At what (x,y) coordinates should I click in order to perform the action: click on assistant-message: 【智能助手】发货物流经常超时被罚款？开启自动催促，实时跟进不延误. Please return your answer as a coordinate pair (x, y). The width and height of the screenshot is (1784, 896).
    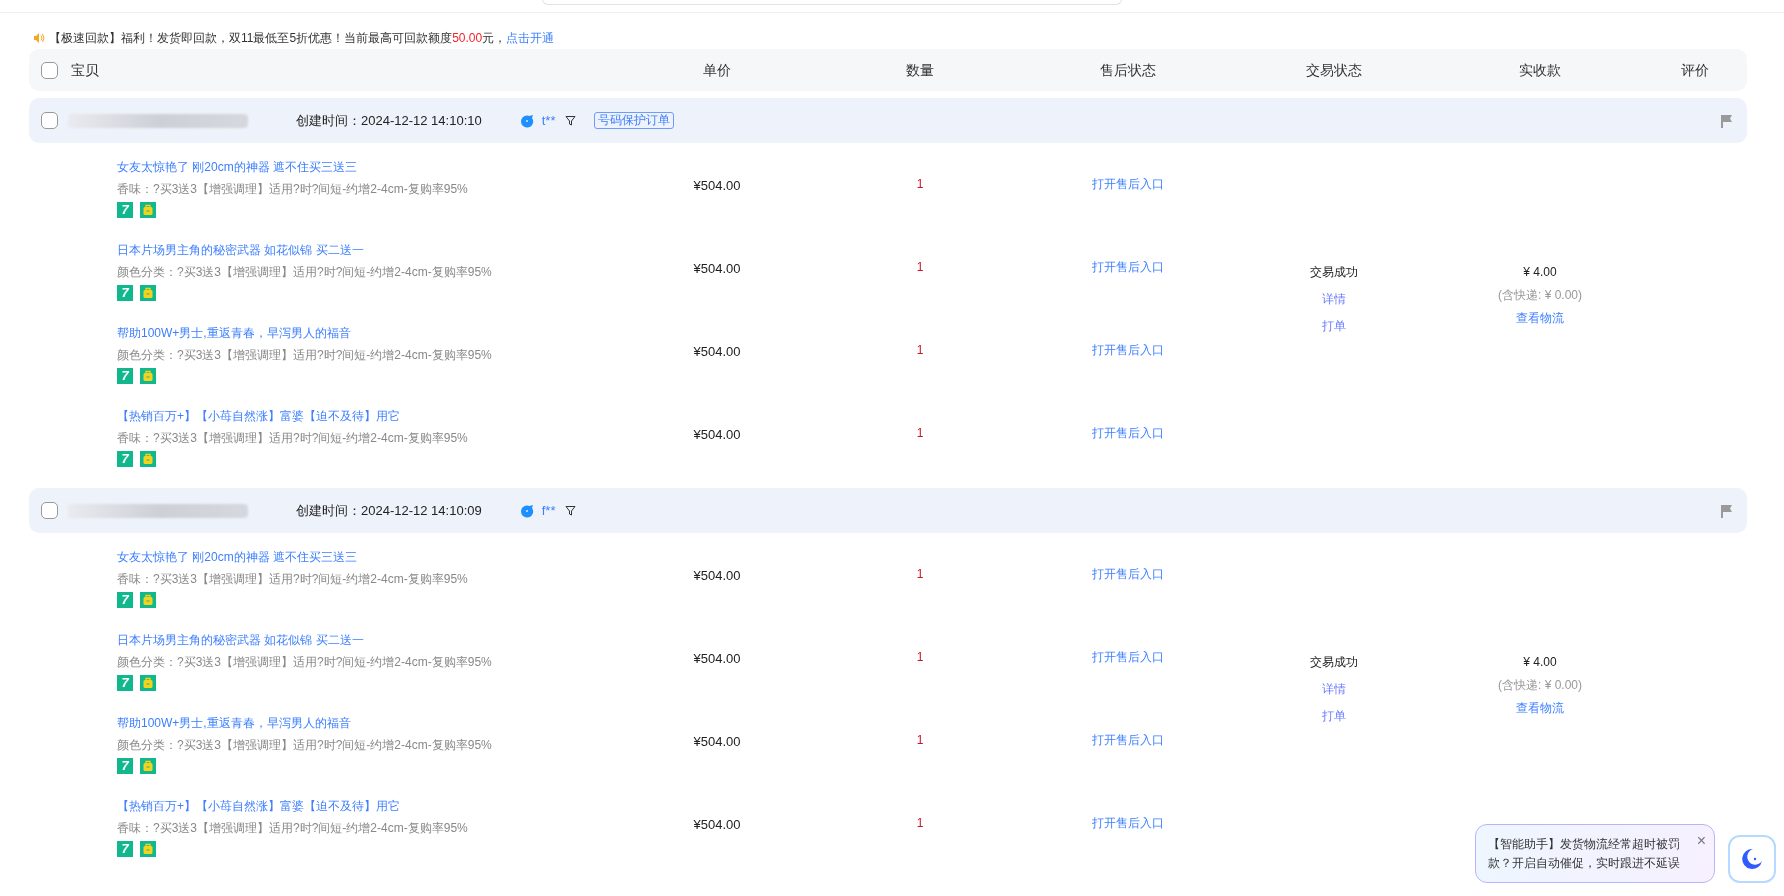
    Looking at the image, I should click on (1584, 854).